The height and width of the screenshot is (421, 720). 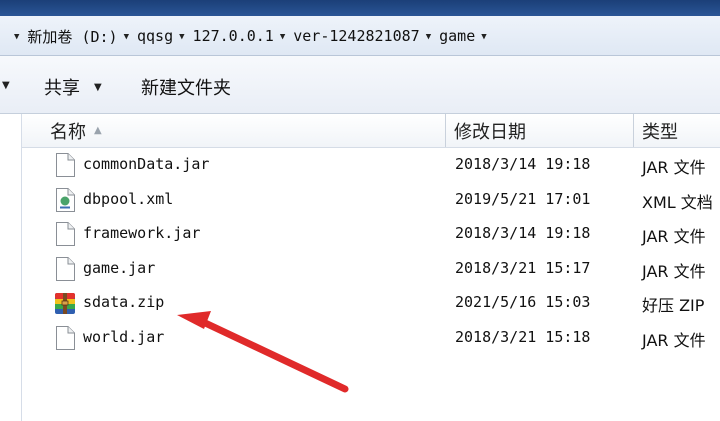 What do you see at coordinates (660, 132) in the screenshot?
I see `column-header-type-label: 类型` at bounding box center [660, 132].